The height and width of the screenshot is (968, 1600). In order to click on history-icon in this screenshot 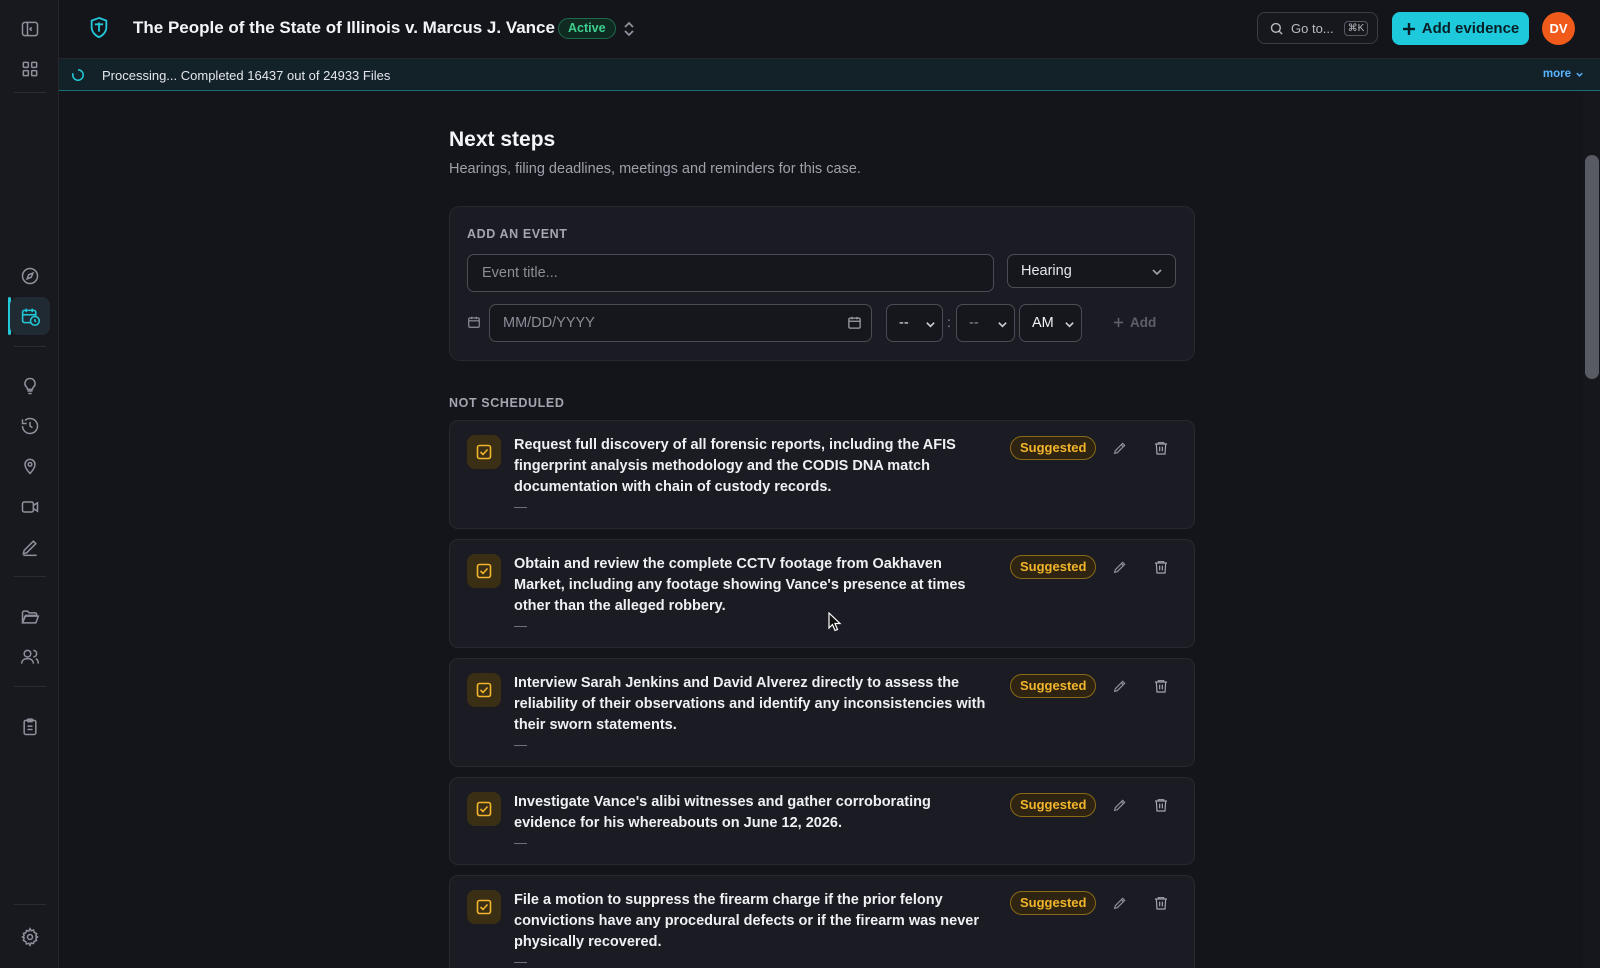, I will do `click(30, 426)`.